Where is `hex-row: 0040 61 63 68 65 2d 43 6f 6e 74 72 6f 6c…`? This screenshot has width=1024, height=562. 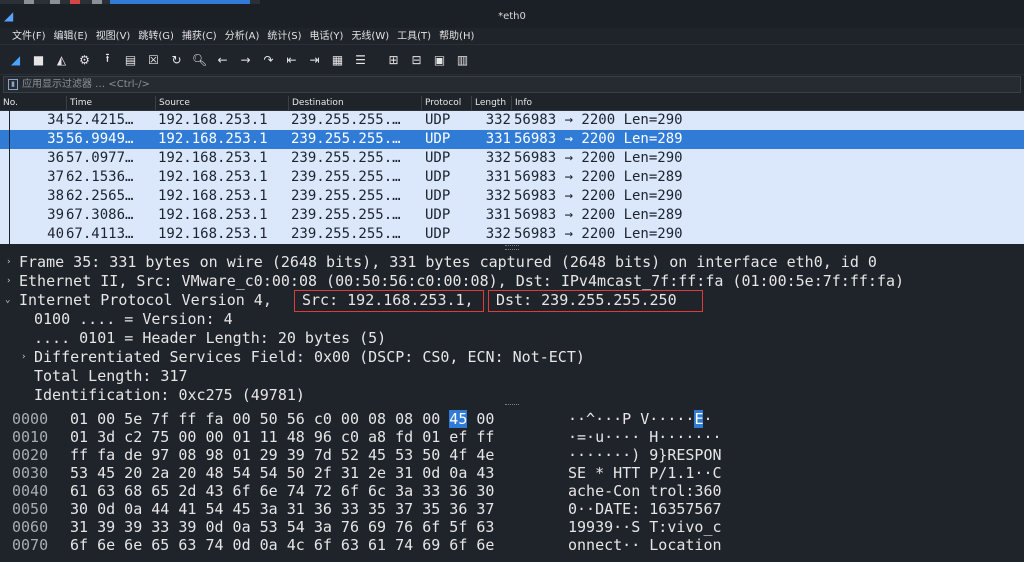 hex-row: 0040 61 63 68 65 2d 43 6f 6e 74 72 6f 6c… is located at coordinates (512, 491).